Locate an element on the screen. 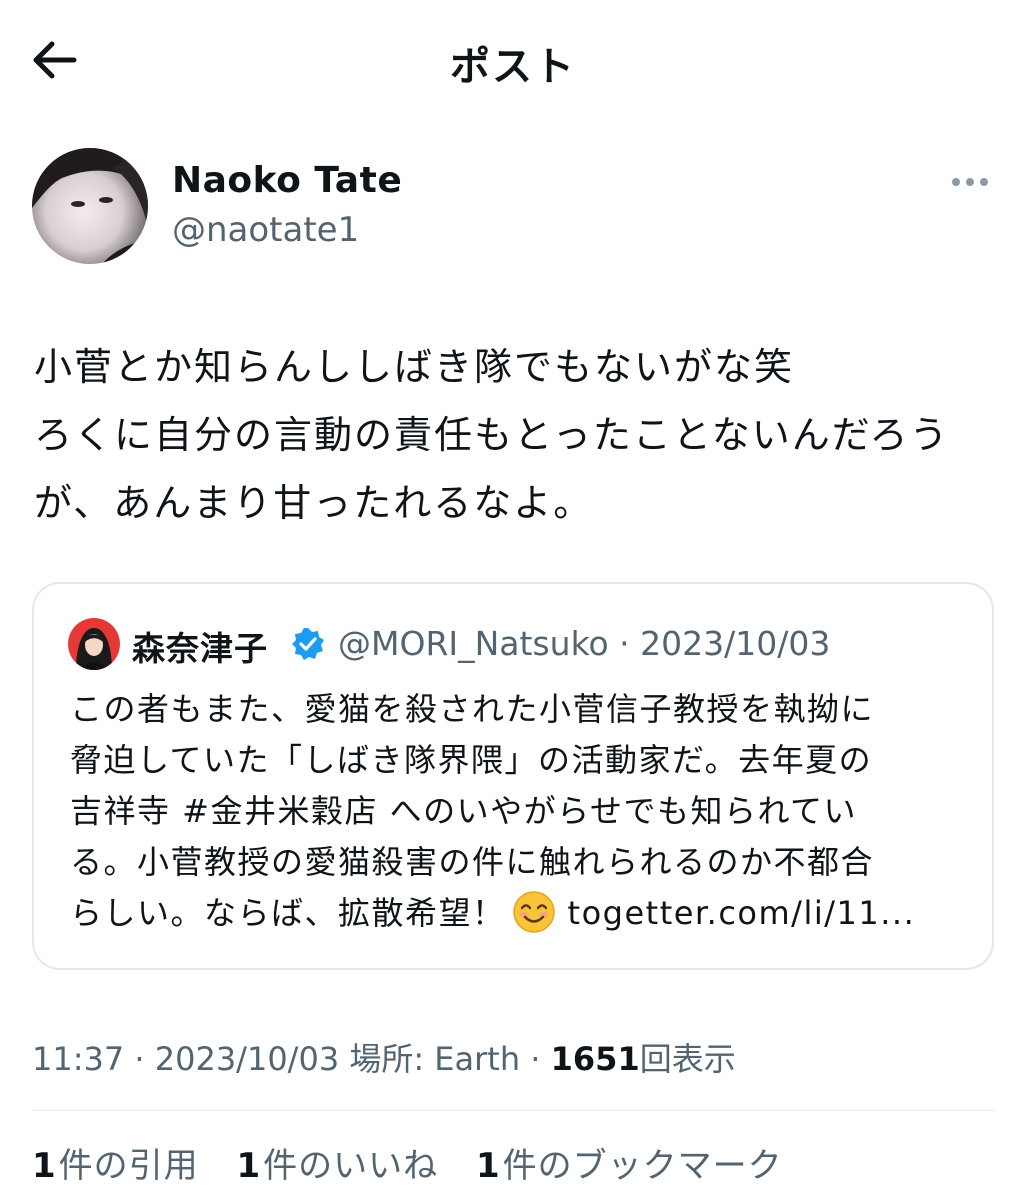 This screenshot has width=1026, height=1200. stat-label: 件のいいね is located at coordinates (351, 1166).